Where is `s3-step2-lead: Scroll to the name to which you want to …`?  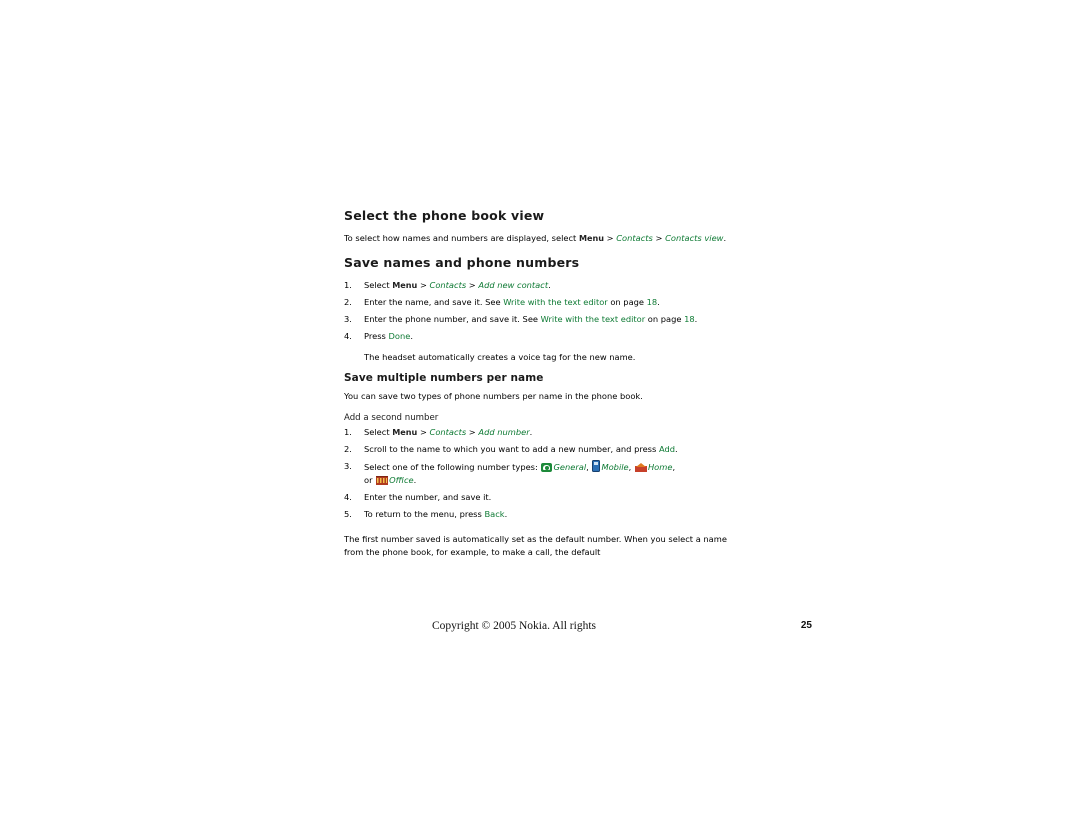 s3-step2-lead: Scroll to the name to which you want to … is located at coordinates (511, 448).